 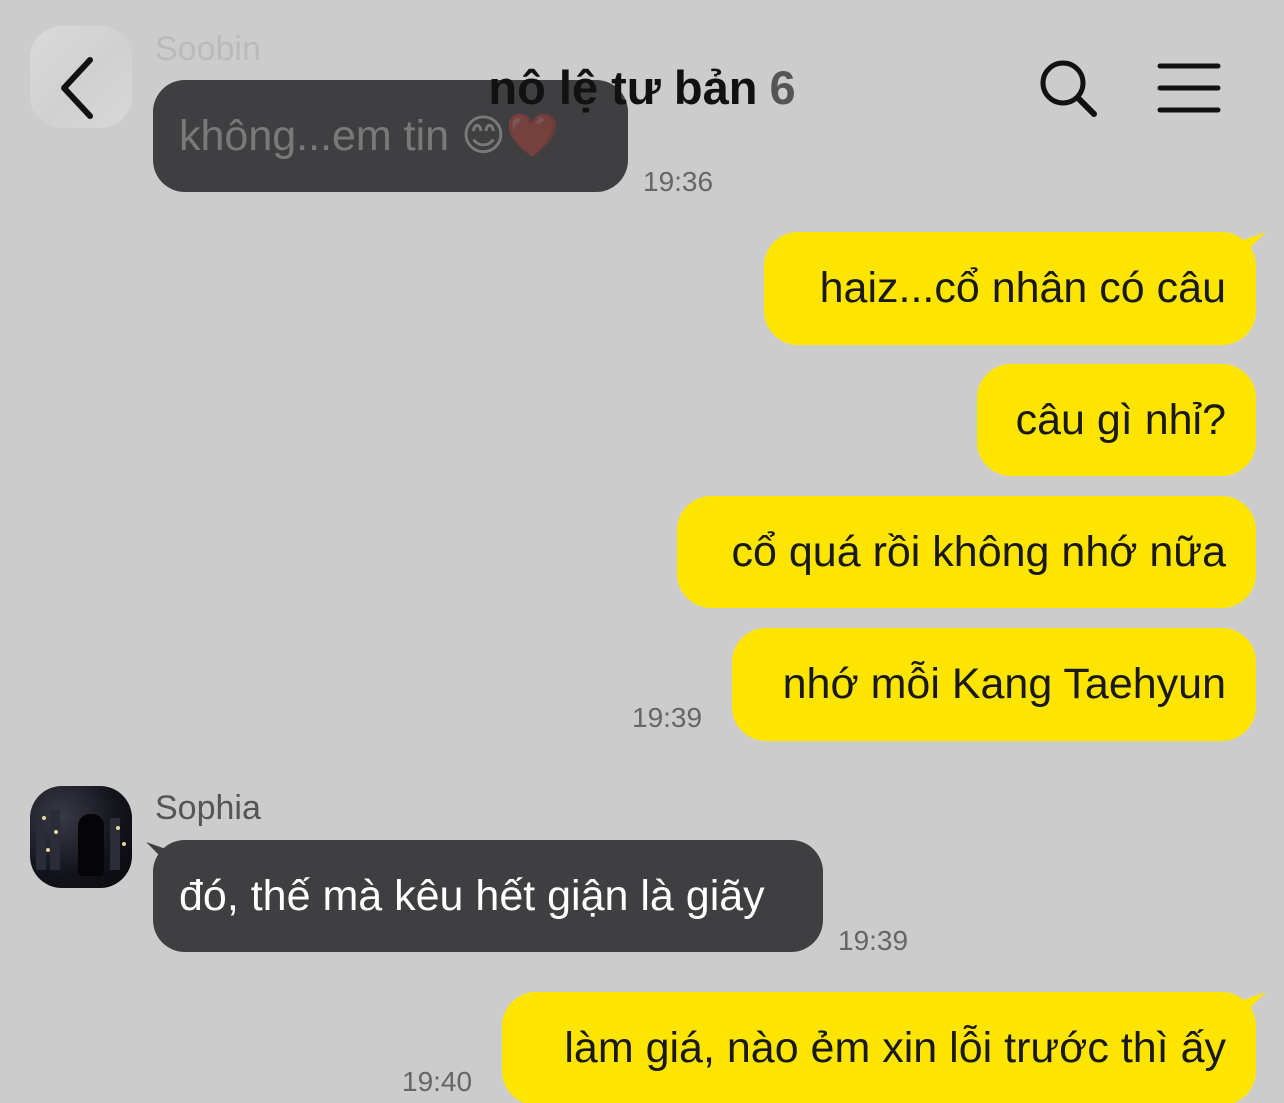 I want to click on menu-button, so click(x=1189, y=88).